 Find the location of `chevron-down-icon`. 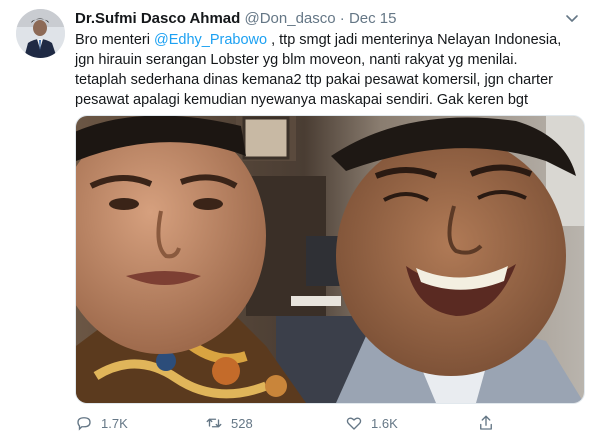

chevron-down-icon is located at coordinates (572, 18).